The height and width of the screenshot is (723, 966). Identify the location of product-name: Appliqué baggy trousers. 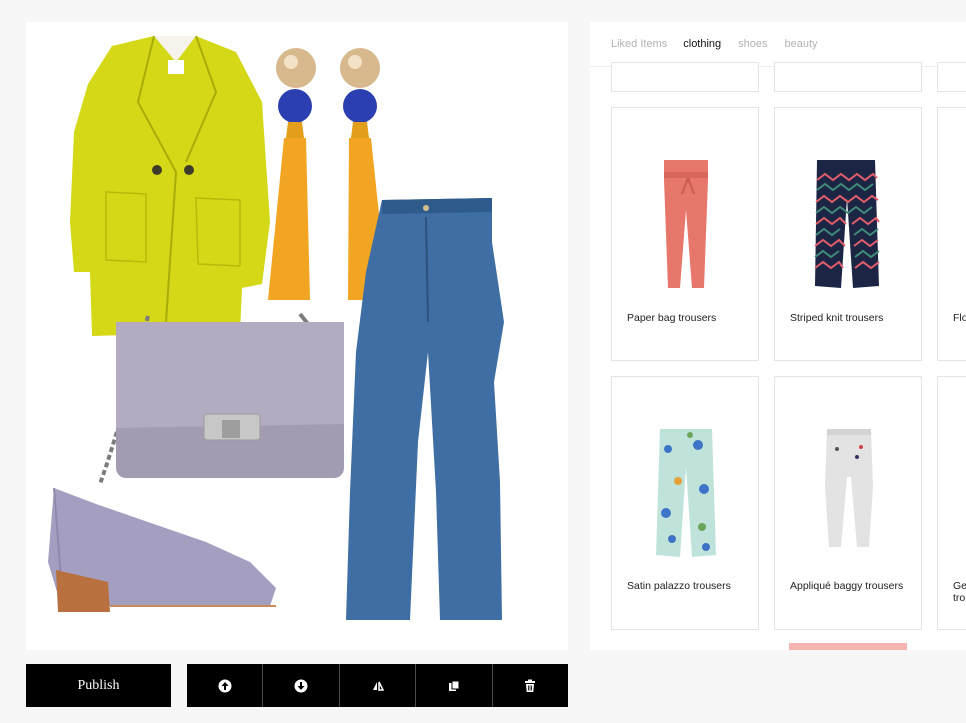
(847, 586).